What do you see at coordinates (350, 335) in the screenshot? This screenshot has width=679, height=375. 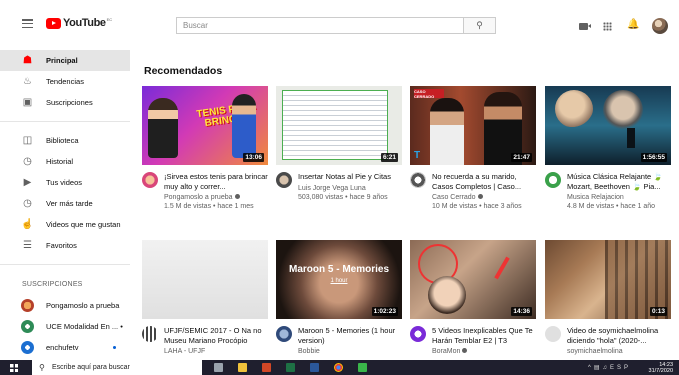 I see `video-title: Maroon 5 - Memories (1 hour version)` at bounding box center [350, 335].